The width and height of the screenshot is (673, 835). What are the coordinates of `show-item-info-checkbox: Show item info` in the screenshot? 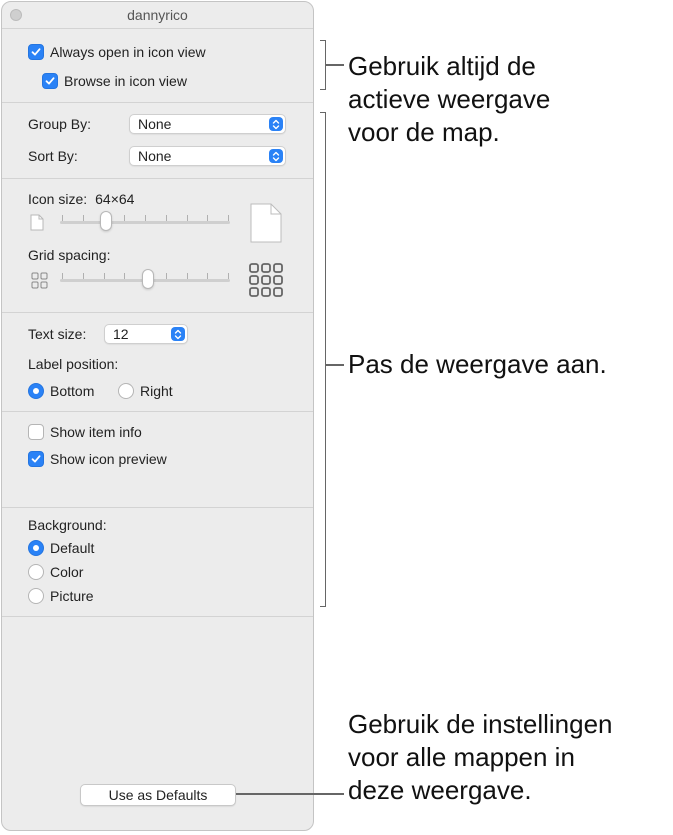 It's located at (85, 432).